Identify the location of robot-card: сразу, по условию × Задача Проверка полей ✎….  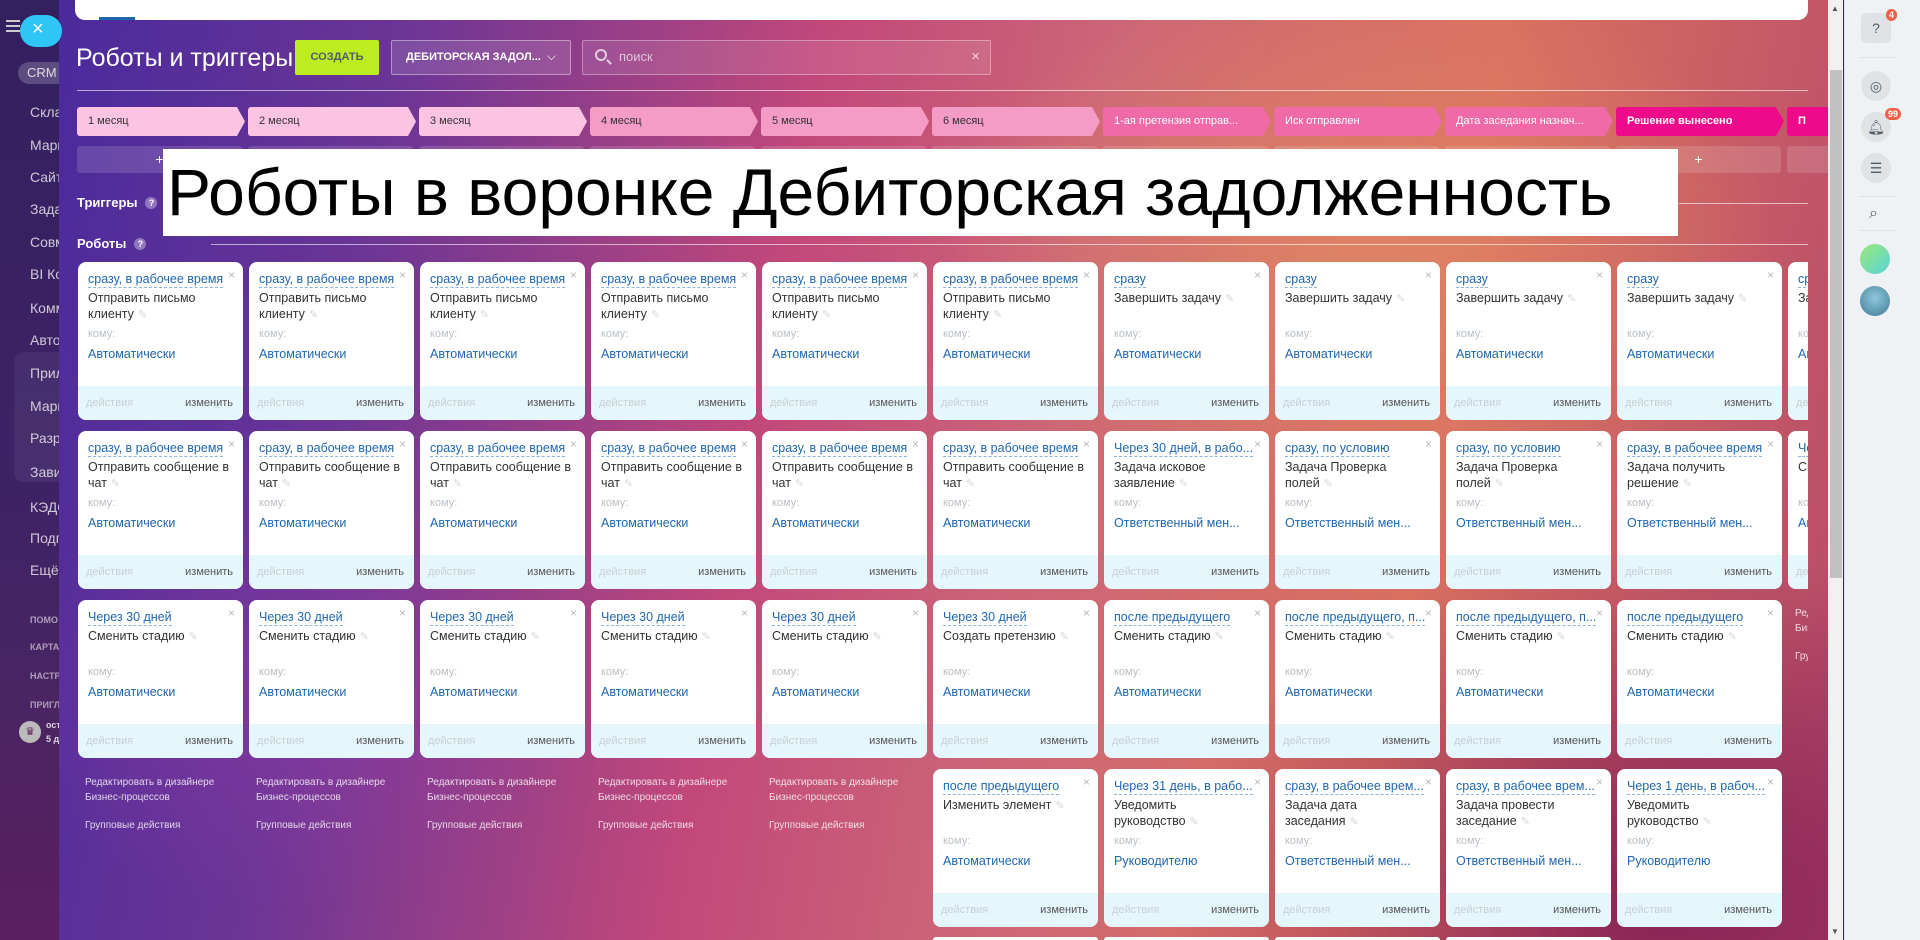
(1357, 510).